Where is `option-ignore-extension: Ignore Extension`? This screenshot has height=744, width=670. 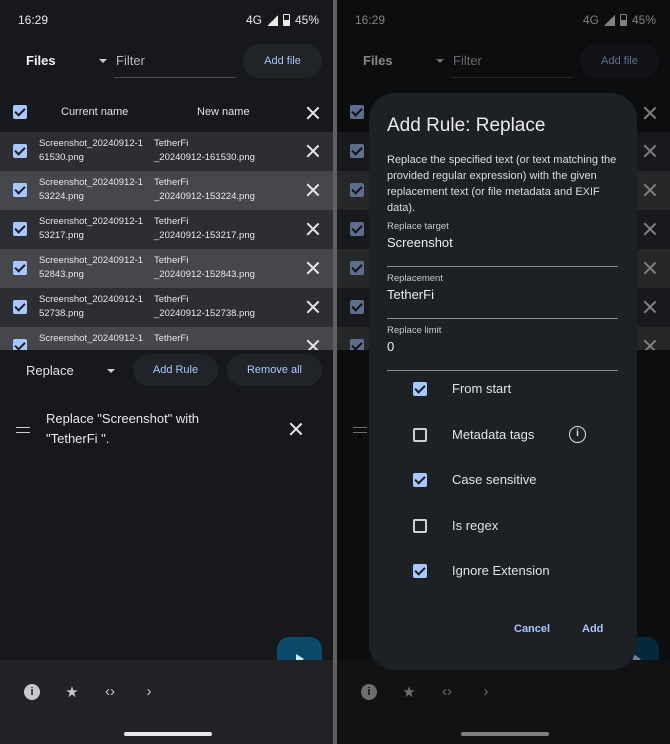
option-ignore-extension: Ignore Extension is located at coordinates (503, 571).